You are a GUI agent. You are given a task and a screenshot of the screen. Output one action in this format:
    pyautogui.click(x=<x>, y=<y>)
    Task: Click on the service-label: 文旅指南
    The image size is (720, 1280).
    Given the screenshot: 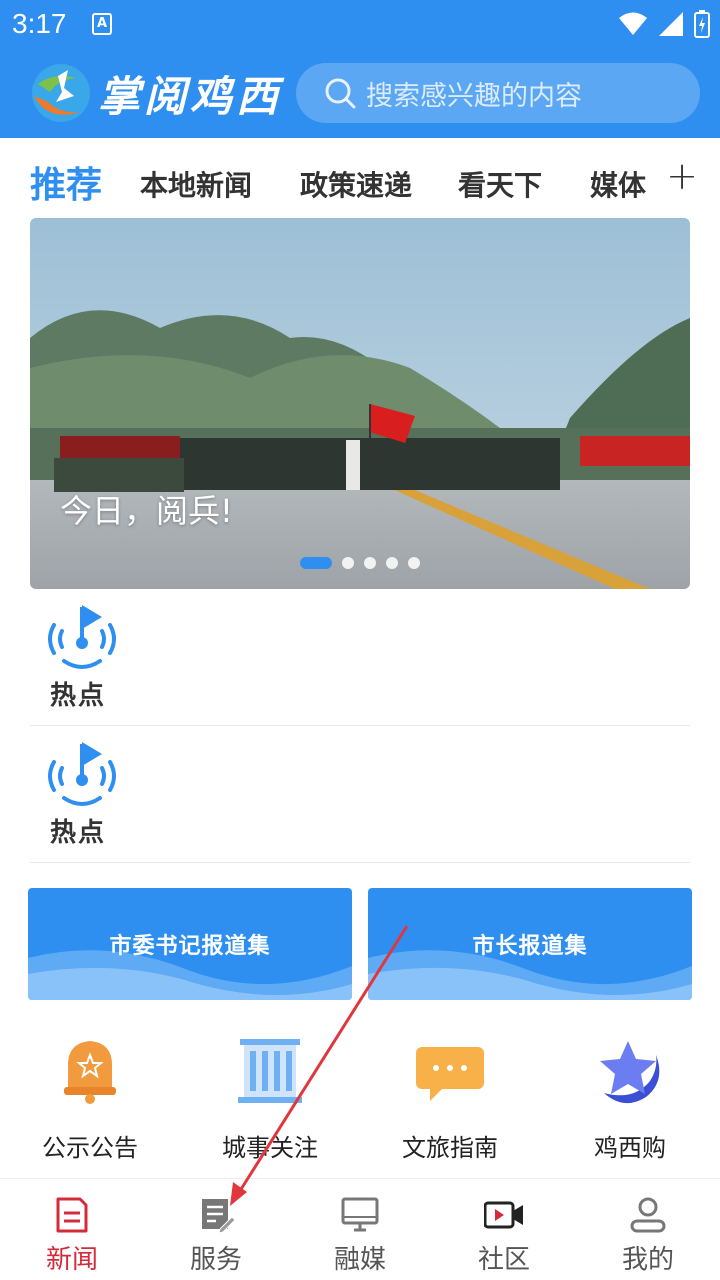 What is the action you would take?
    pyautogui.click(x=450, y=1148)
    